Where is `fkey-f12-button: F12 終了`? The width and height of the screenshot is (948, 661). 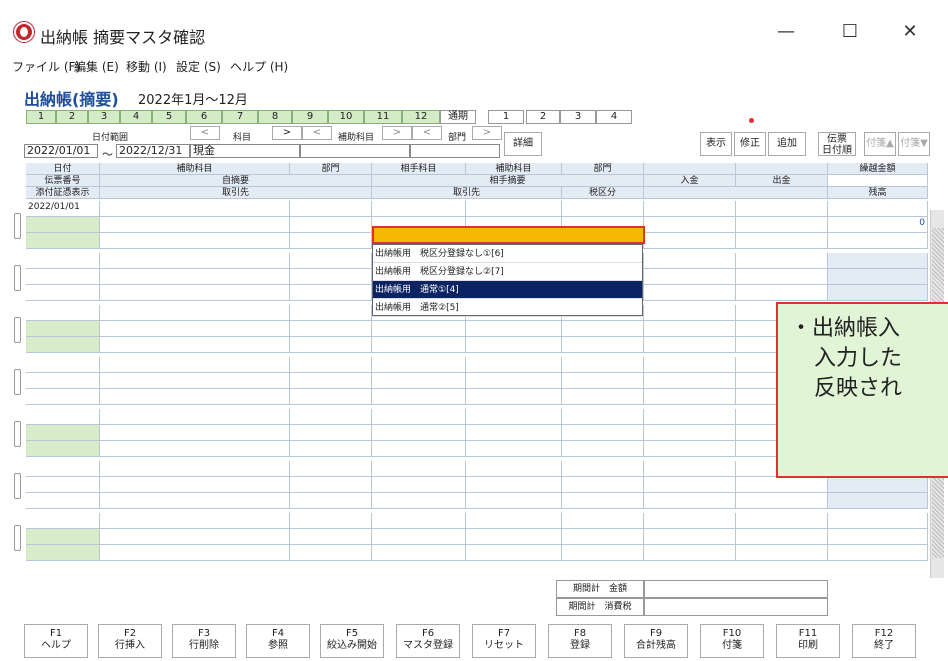 fkey-f12-button: F12 終了 is located at coordinates (884, 641).